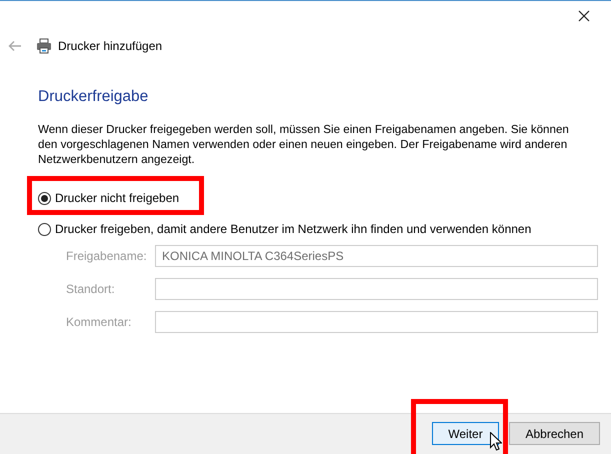  Describe the element at coordinates (496, 441) in the screenshot. I see `mouse-cursor-icon` at that location.